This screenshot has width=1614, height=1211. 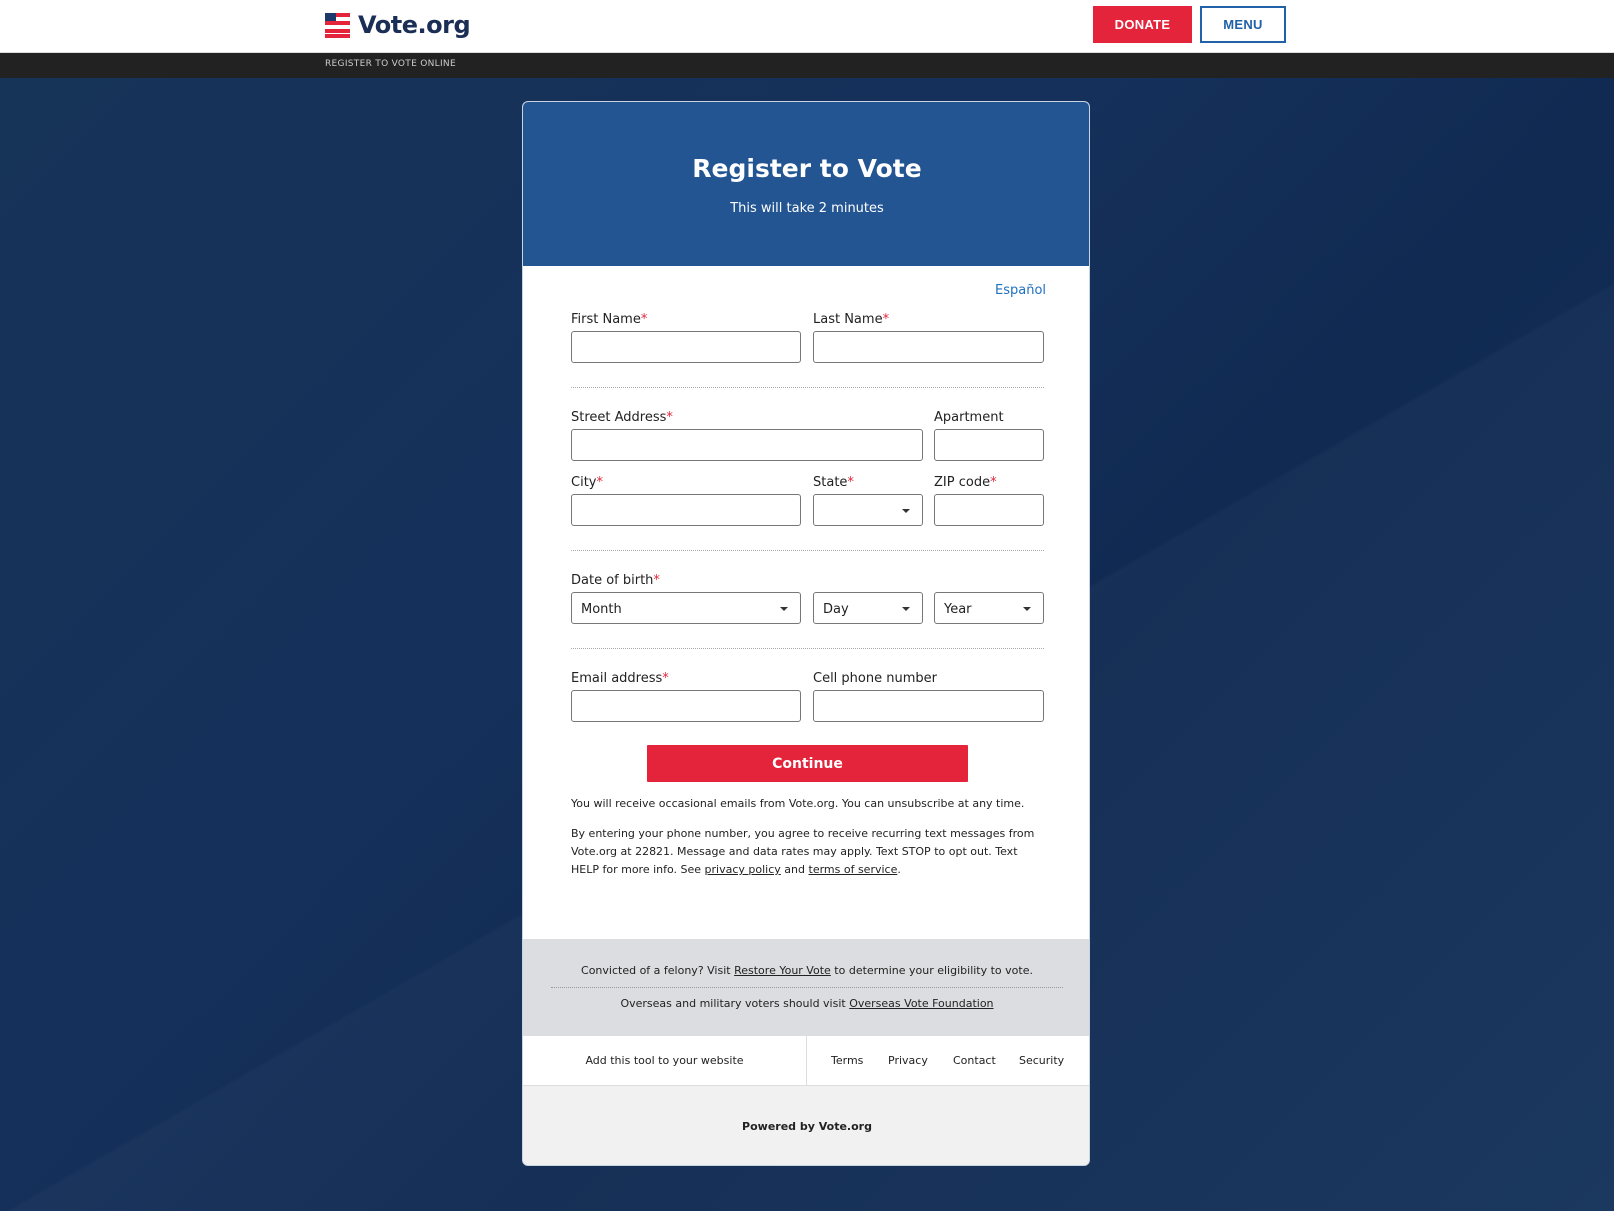 I want to click on email-input, so click(x=686, y=706).